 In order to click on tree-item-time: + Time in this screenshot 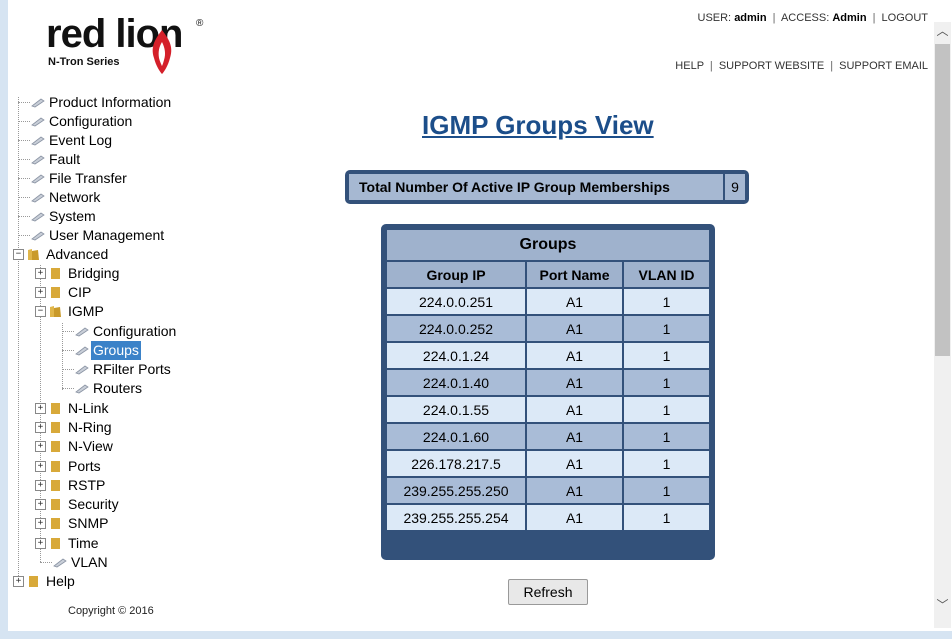, I will do `click(68, 543)`.